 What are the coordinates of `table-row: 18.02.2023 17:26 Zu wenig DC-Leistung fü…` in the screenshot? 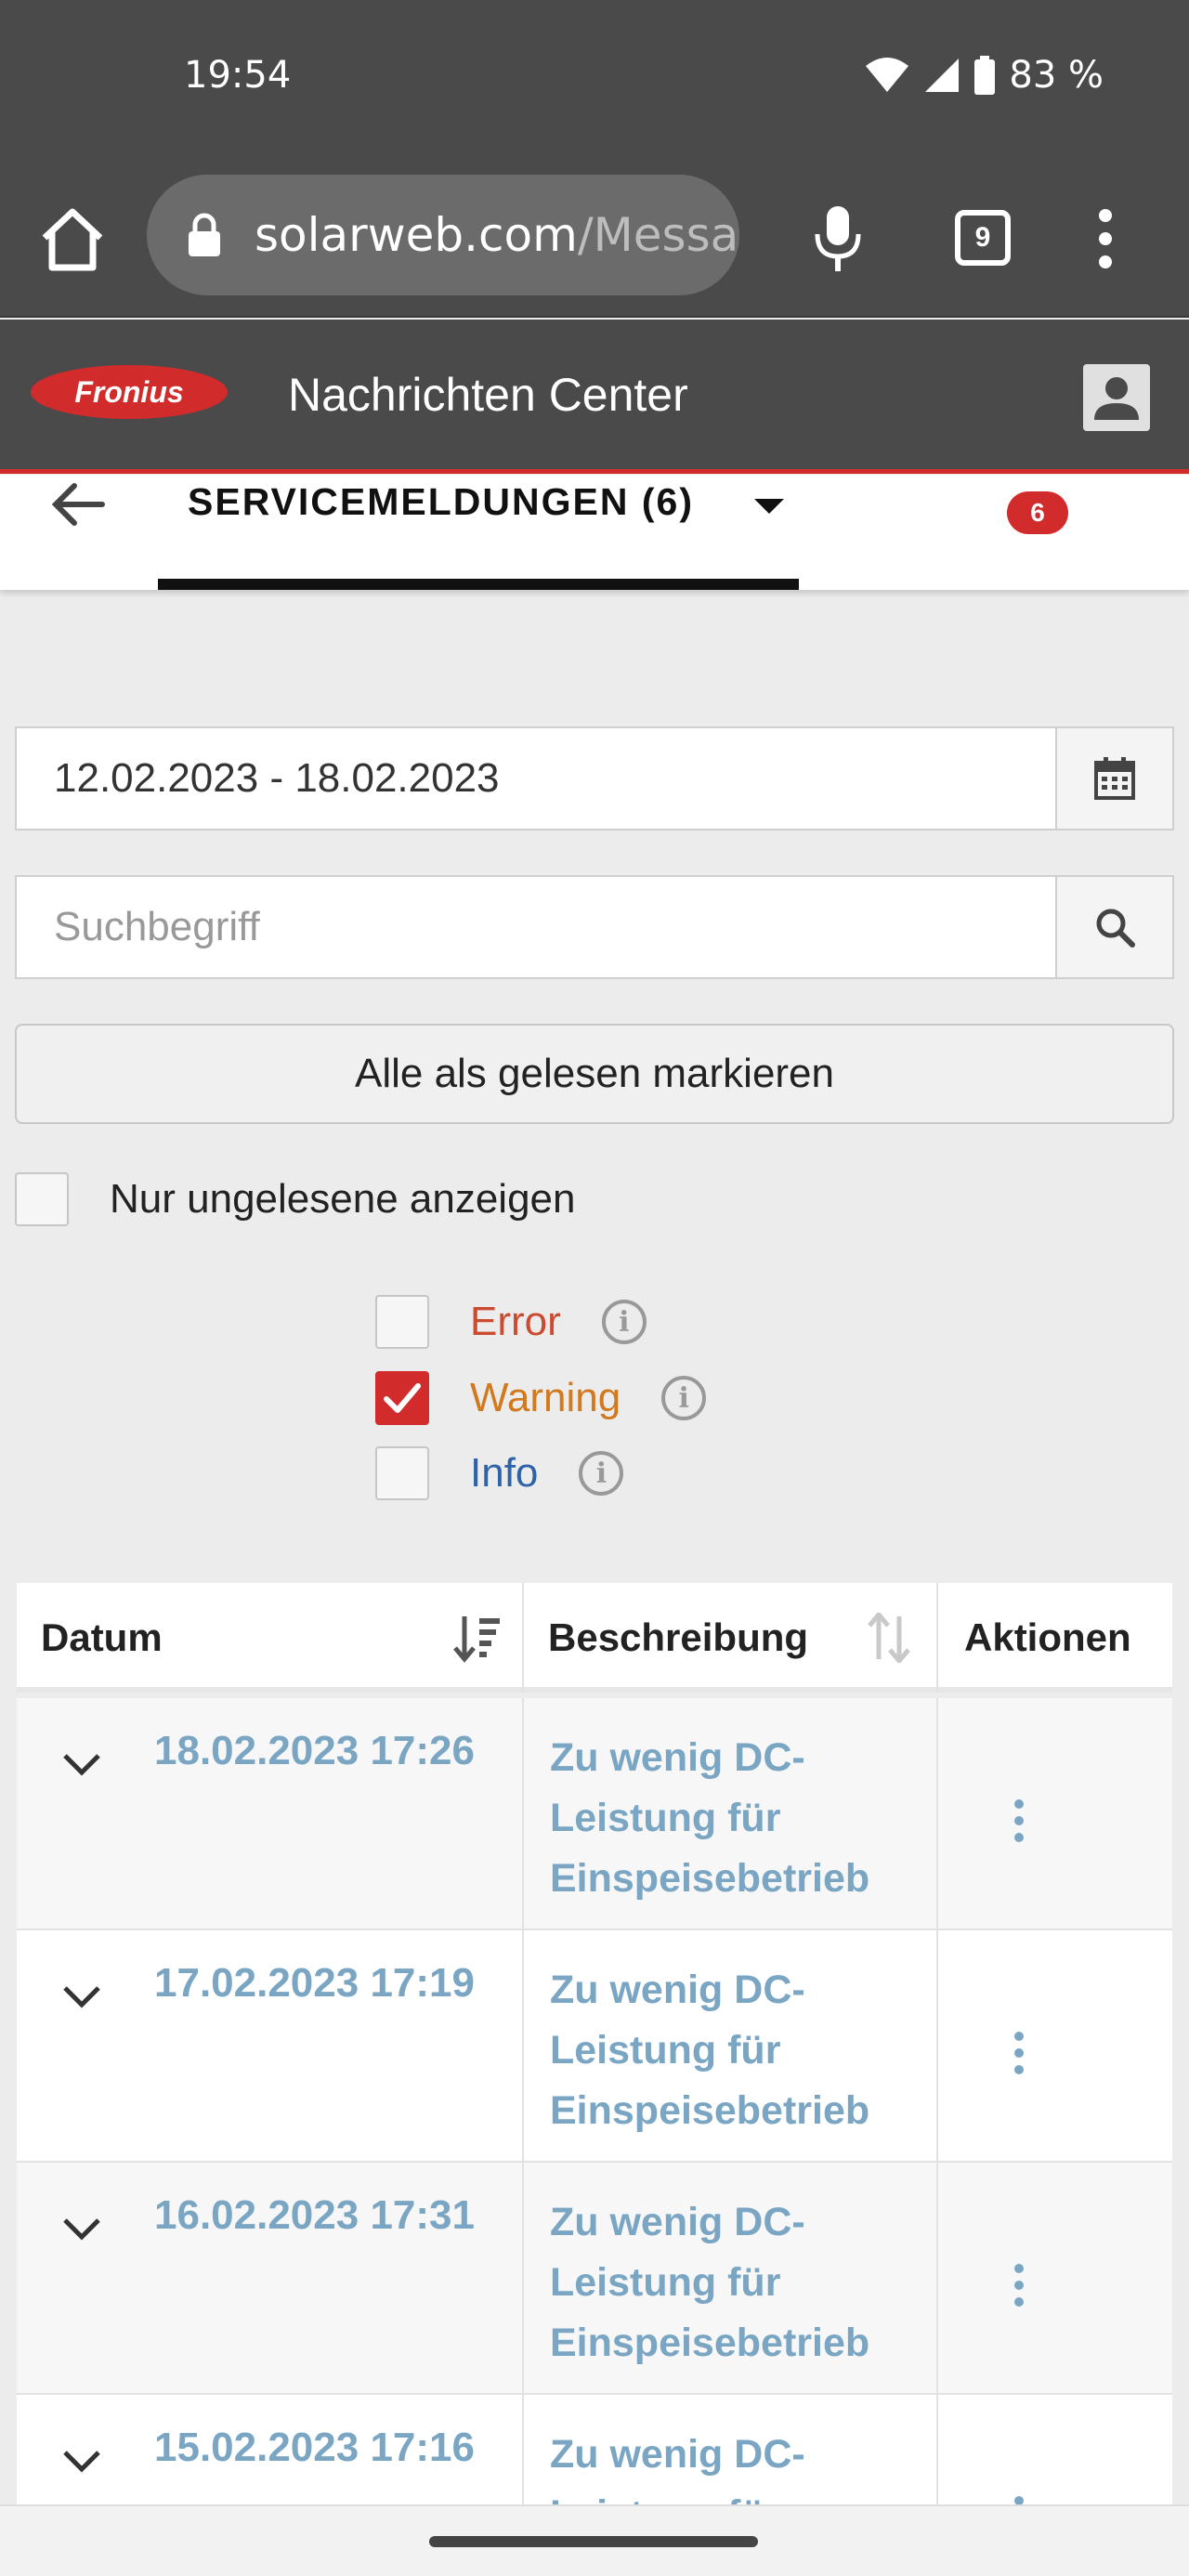 It's located at (594, 1814).